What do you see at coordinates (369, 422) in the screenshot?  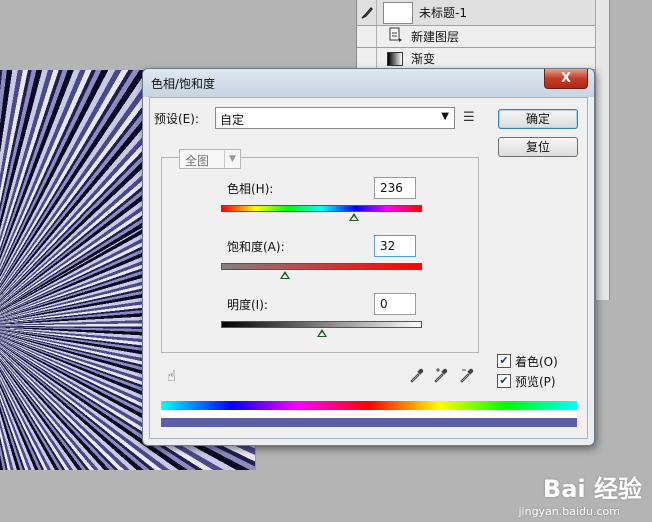 I see `output-color-bar` at bounding box center [369, 422].